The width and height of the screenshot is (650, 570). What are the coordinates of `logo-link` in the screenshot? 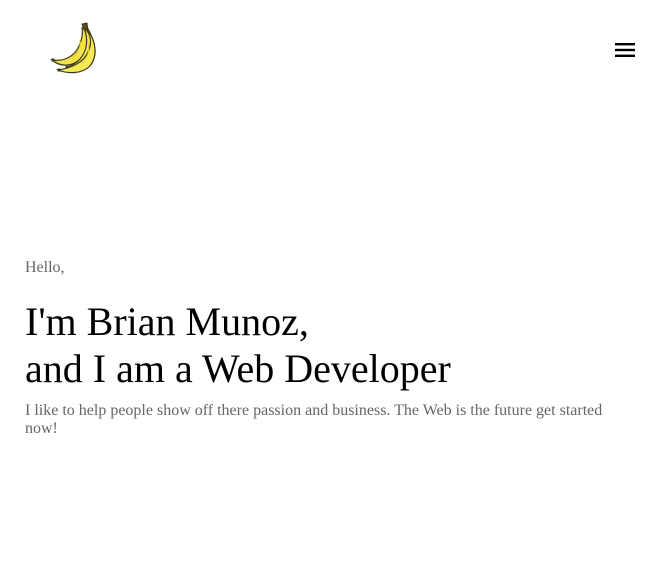 It's located at (75, 49).